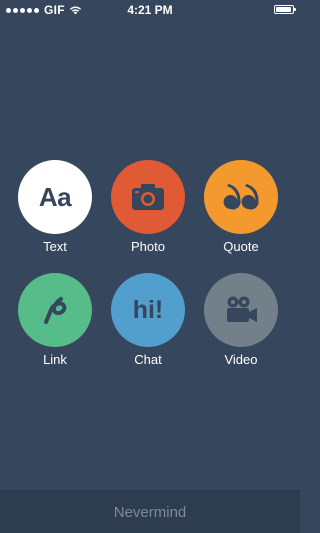 Image resolution: width=320 pixels, height=533 pixels. I want to click on battery-icon, so click(285, 9).